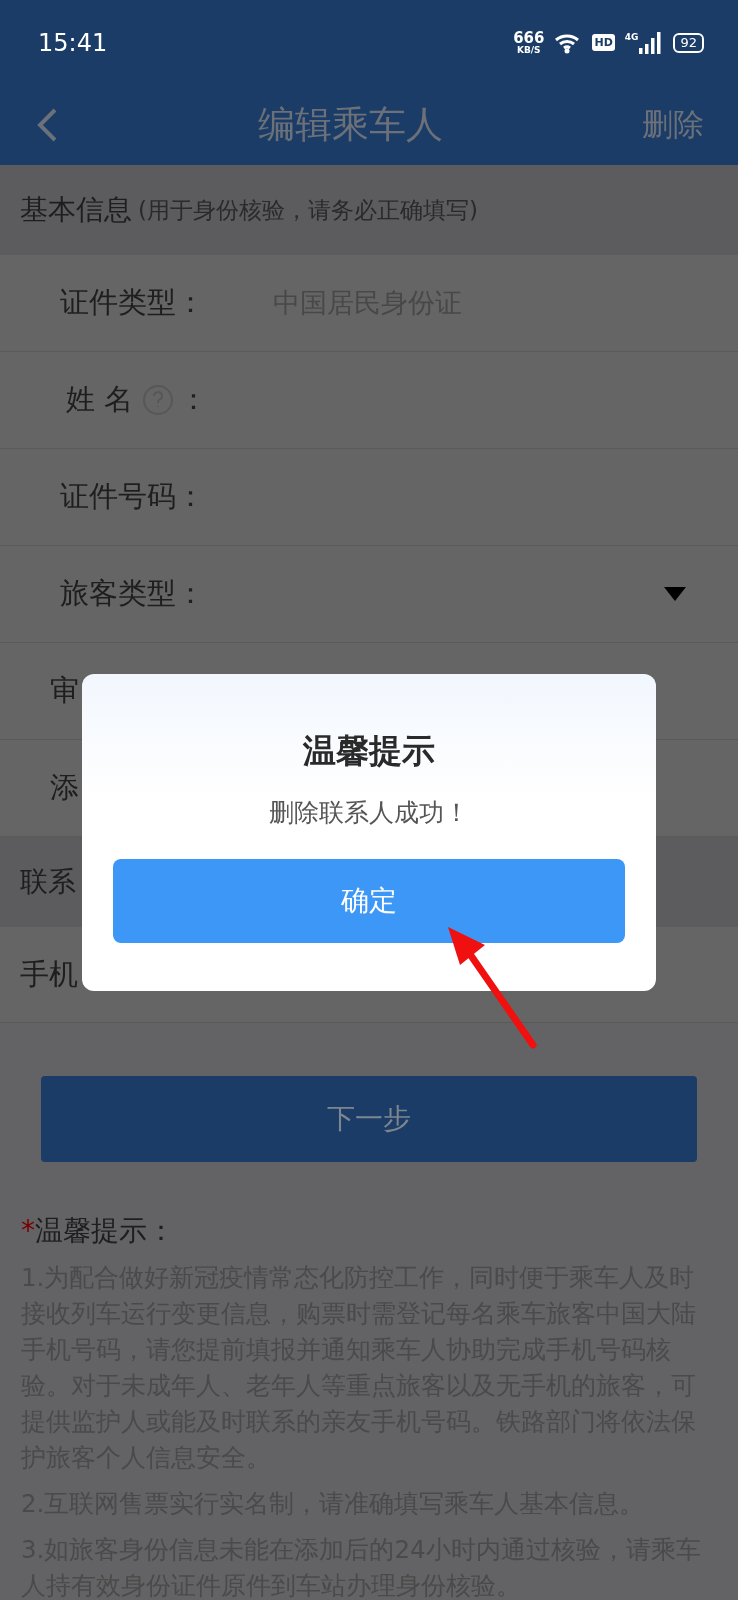 This screenshot has width=738, height=1600. I want to click on section-title: 联系, so click(48, 882).